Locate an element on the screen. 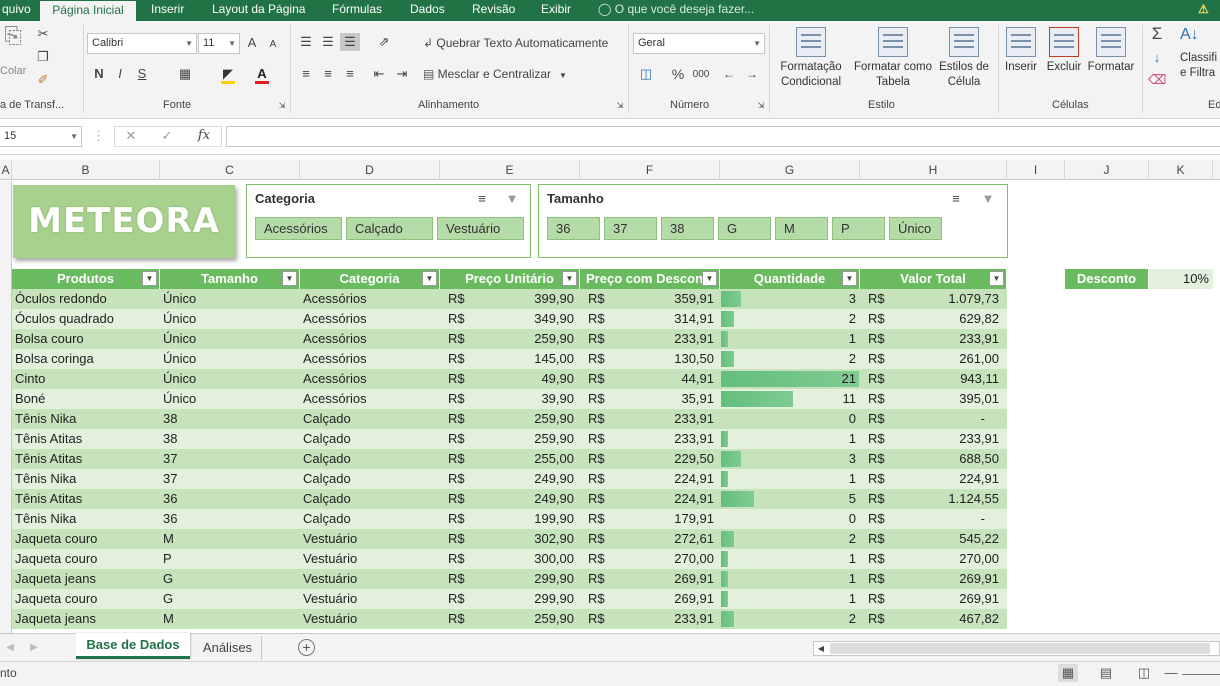 This screenshot has width=1220, height=686. decrease-indent-icon: ⇤ is located at coordinates (379, 74).